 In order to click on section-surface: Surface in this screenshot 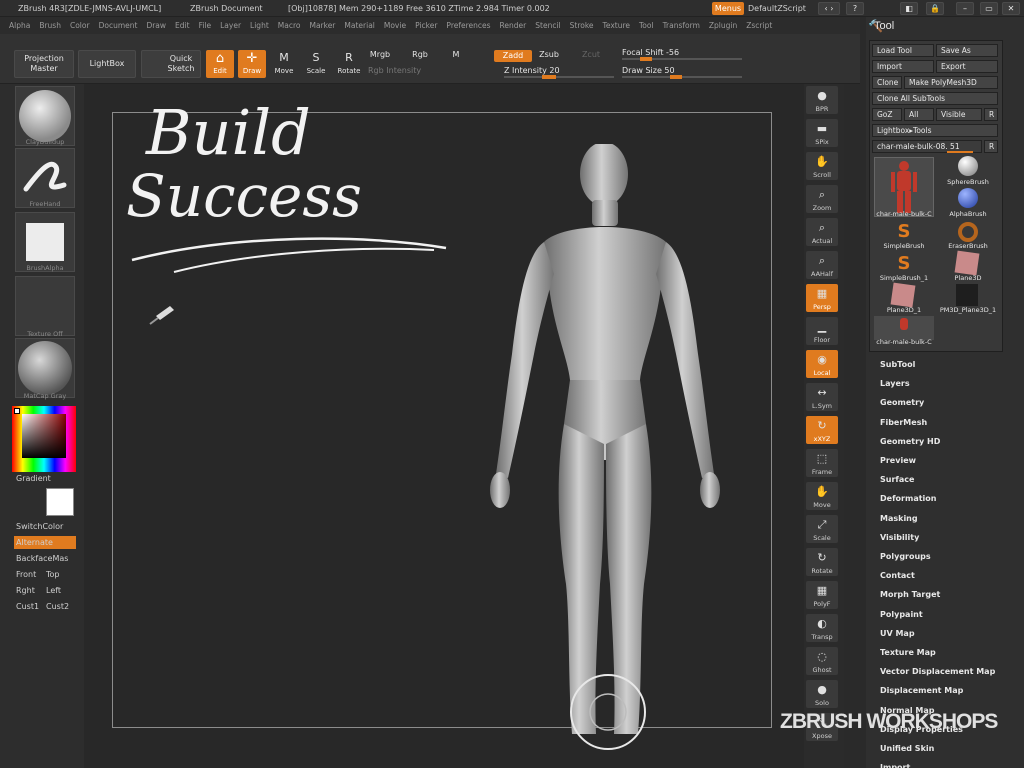, I will do `click(897, 479)`.